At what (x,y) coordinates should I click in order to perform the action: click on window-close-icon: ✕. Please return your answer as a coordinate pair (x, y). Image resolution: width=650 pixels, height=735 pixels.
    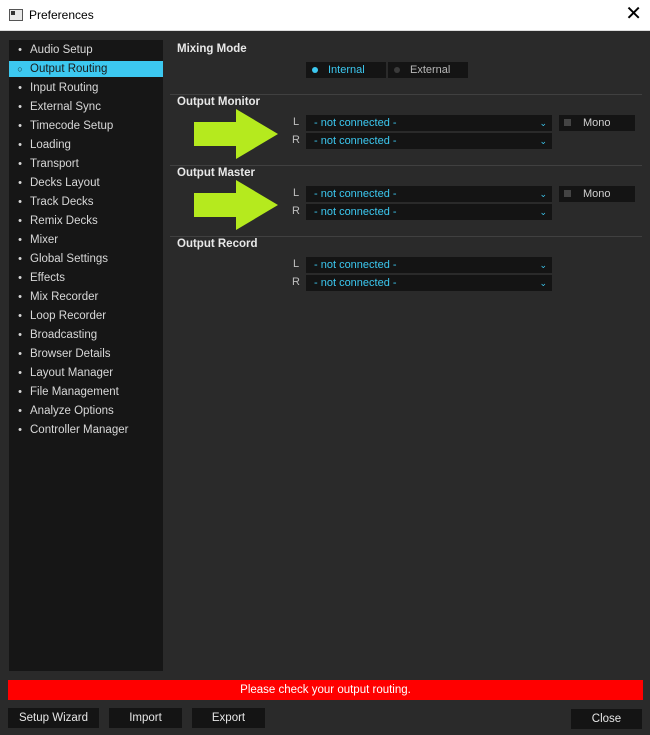
    Looking at the image, I should click on (633, 13).